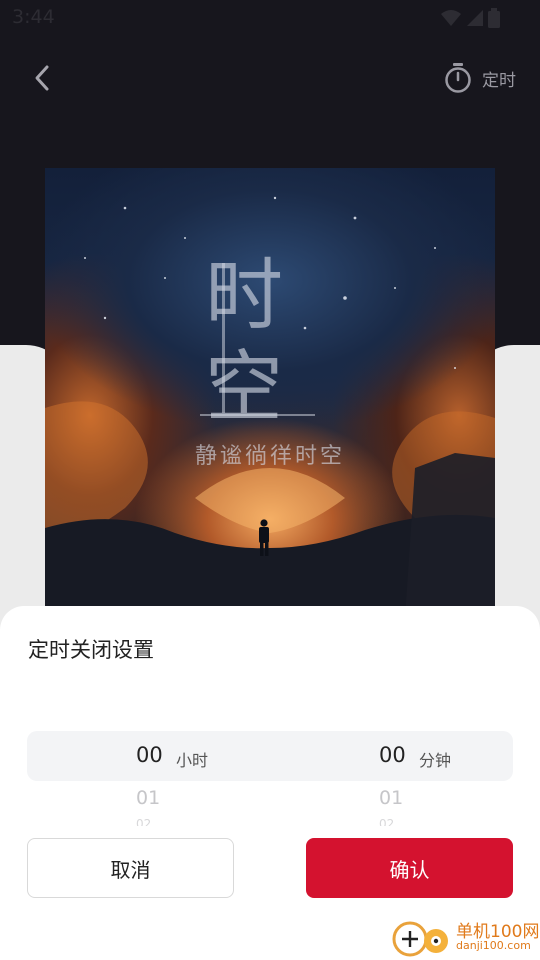 Image resolution: width=540 pixels, height=960 pixels. Describe the element at coordinates (391, 798) in the screenshot. I see `minute-next-option: 01` at that location.